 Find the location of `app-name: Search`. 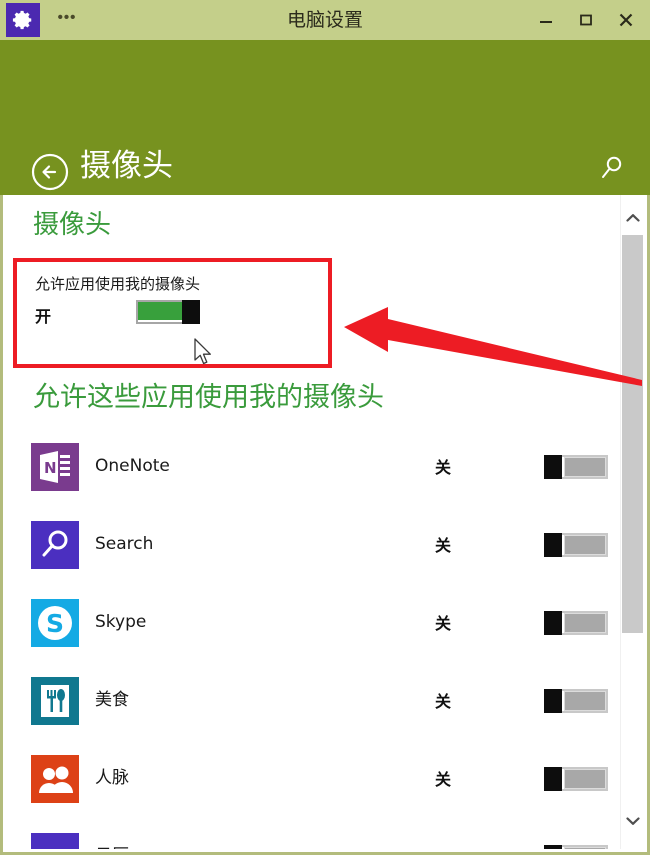

app-name: Search is located at coordinates (124, 544).